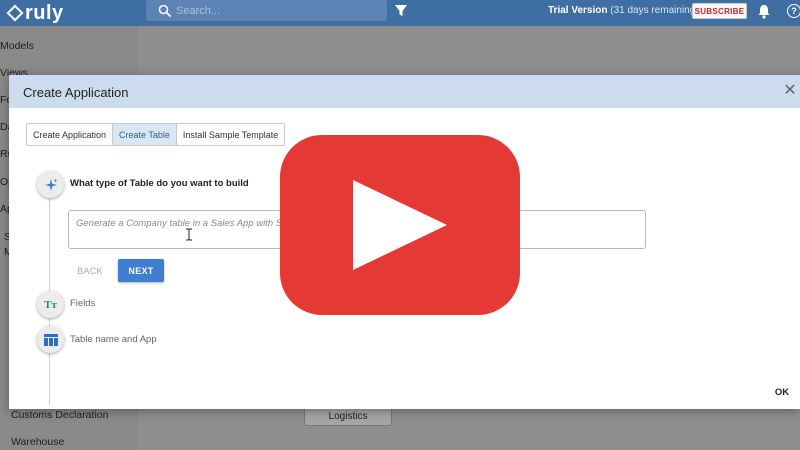  What do you see at coordinates (145, 134) in the screenshot?
I see `tab-create-table: Create Table` at bounding box center [145, 134].